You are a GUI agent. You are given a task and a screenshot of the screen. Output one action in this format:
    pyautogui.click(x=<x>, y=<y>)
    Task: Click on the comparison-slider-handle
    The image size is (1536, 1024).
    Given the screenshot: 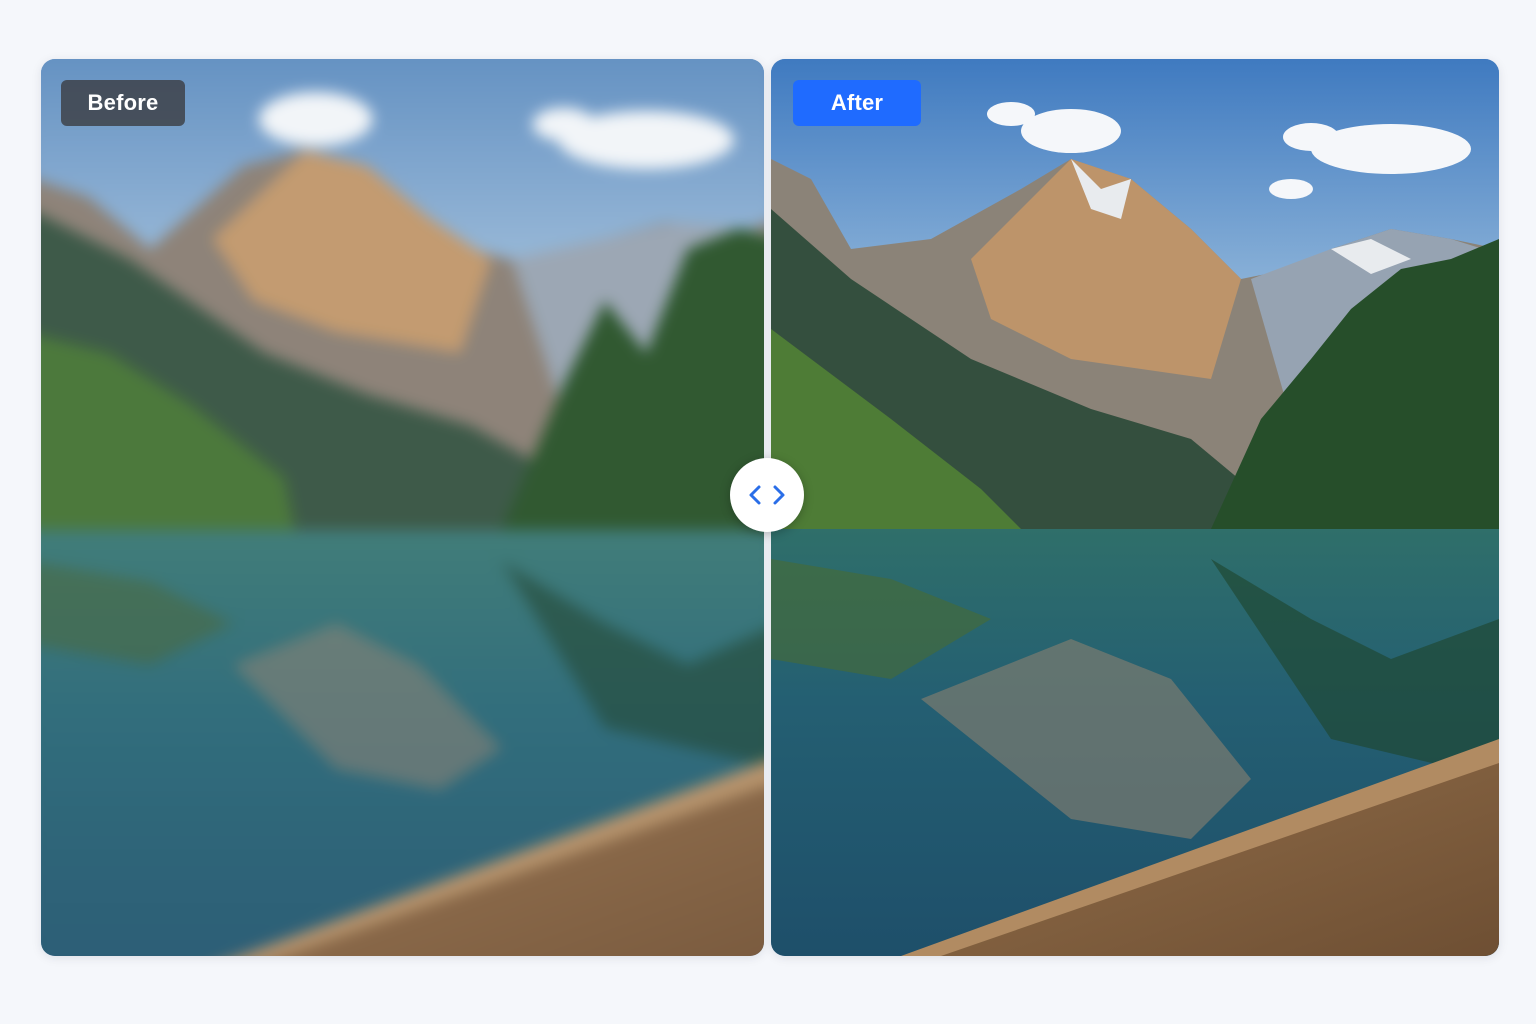 What is the action you would take?
    pyautogui.click(x=767, y=495)
    